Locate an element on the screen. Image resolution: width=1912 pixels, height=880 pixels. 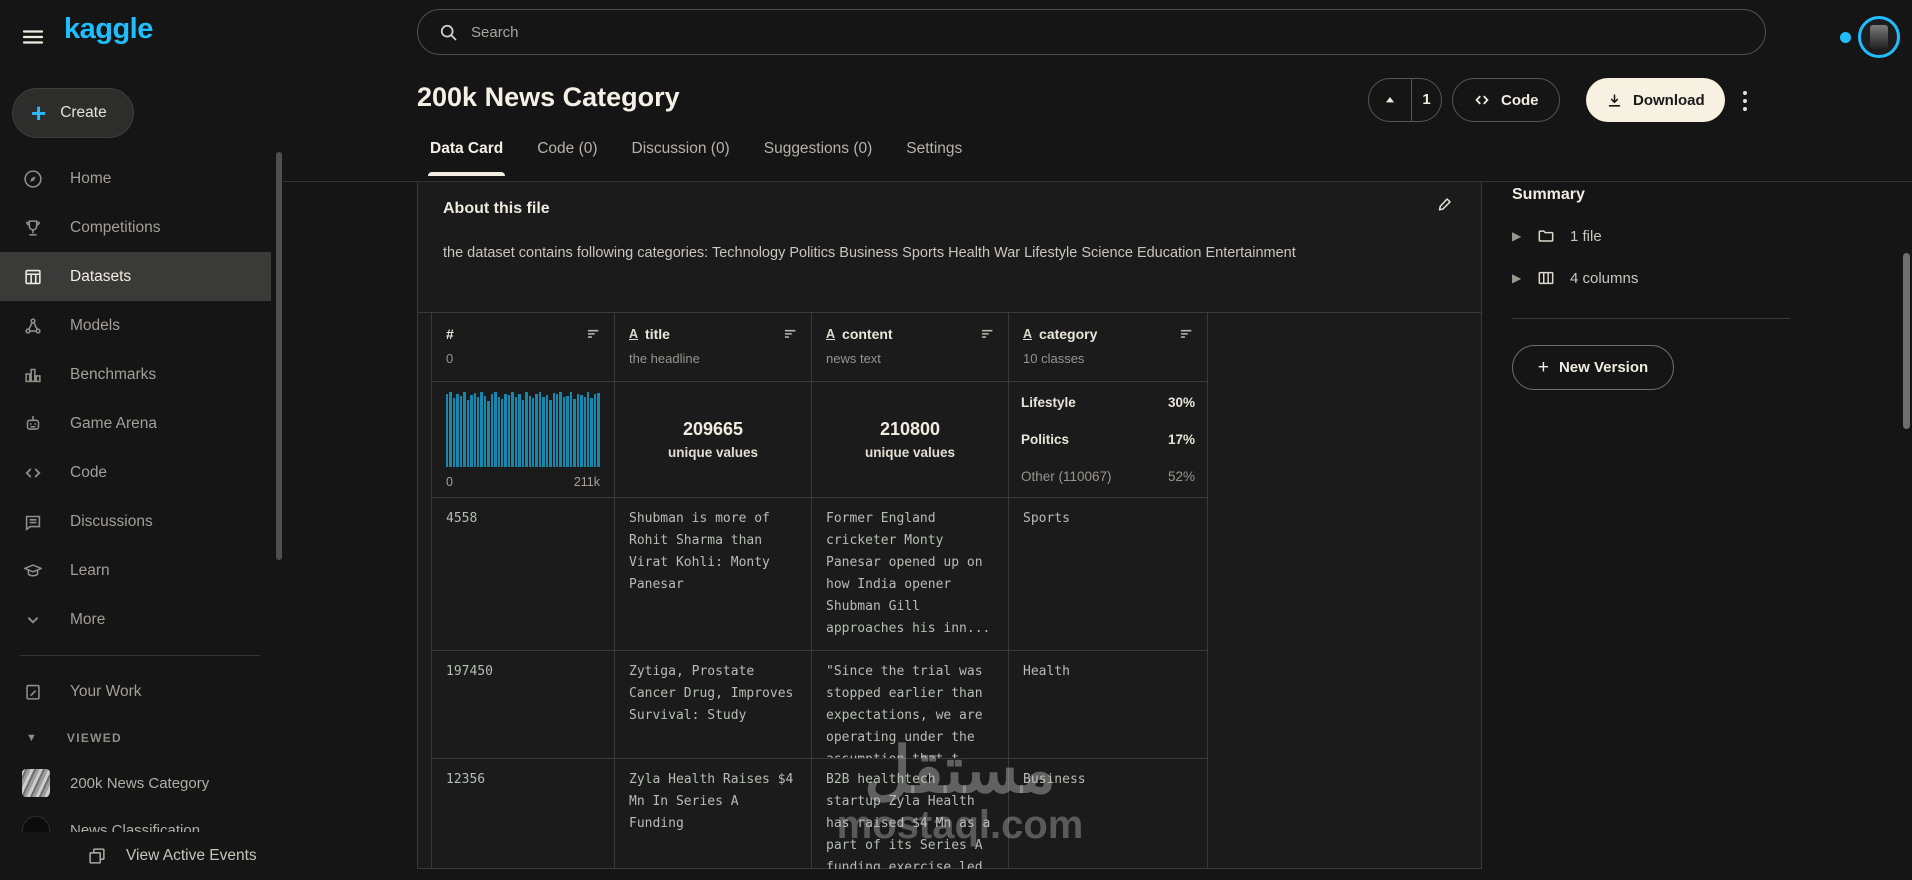
distribution-label: Politics is located at coordinates (1045, 439).